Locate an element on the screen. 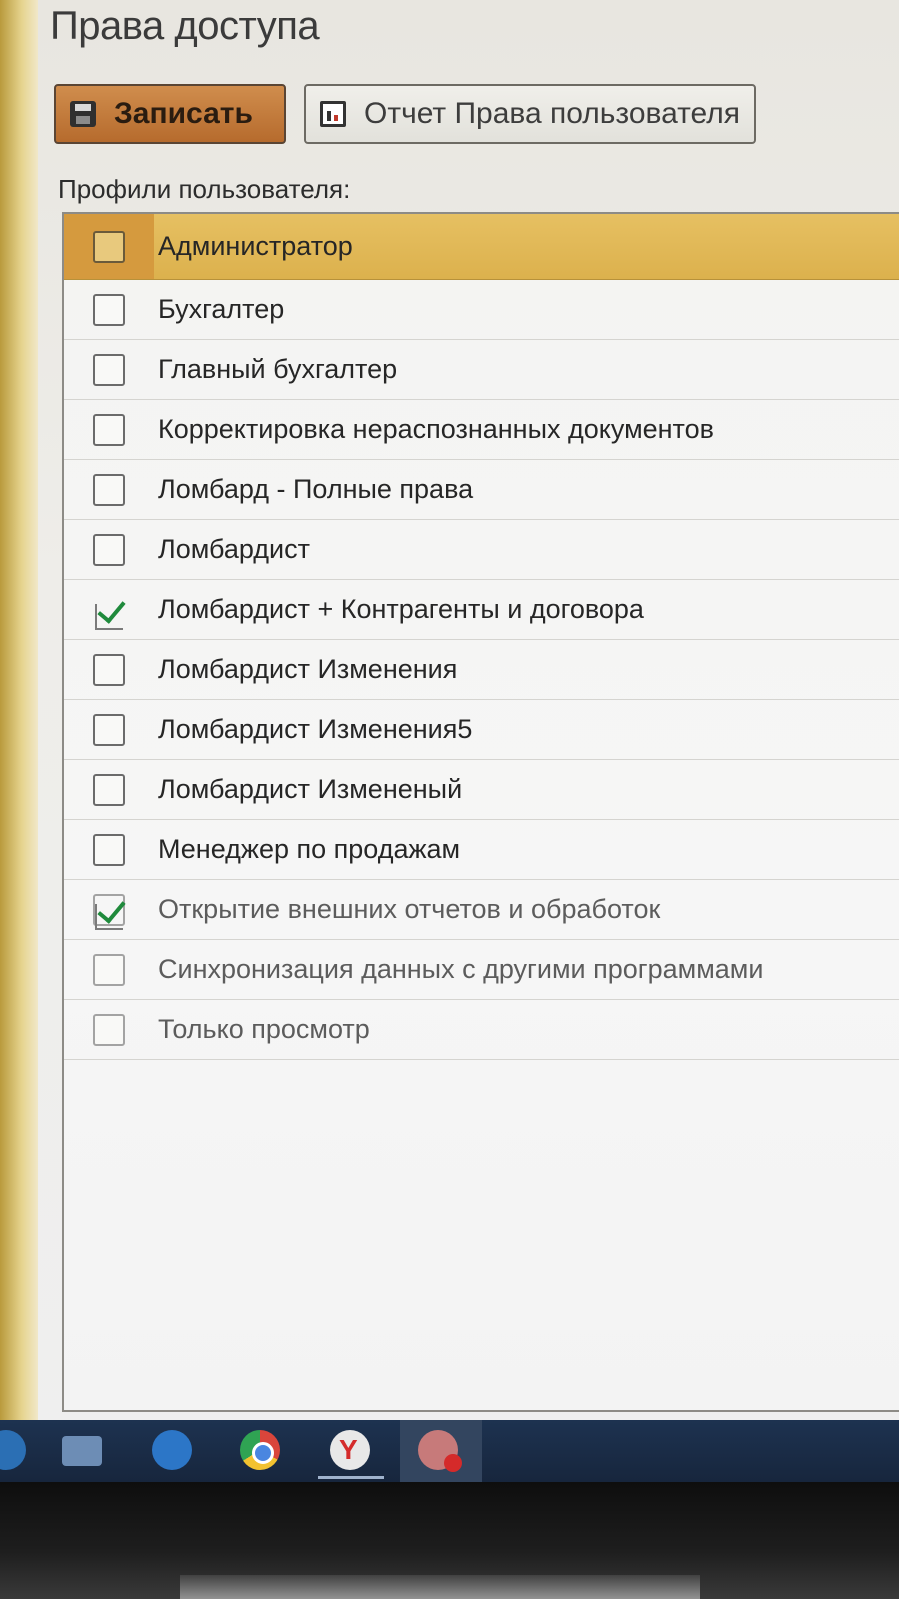 The image size is (899, 1599). profile-label: Главный бухгалтер is located at coordinates (278, 369).